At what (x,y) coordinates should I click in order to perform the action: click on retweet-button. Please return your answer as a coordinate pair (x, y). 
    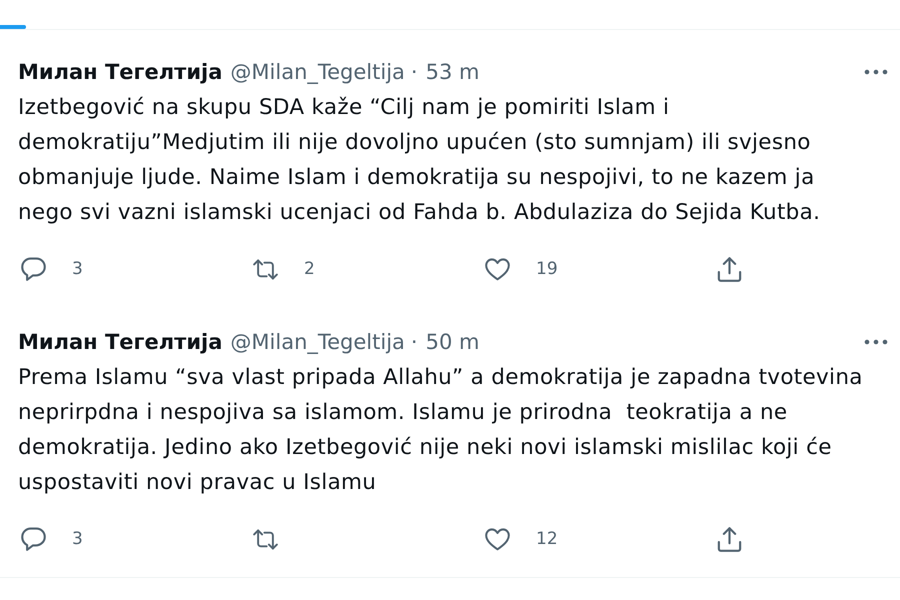
    Looking at the image, I should click on (265, 539).